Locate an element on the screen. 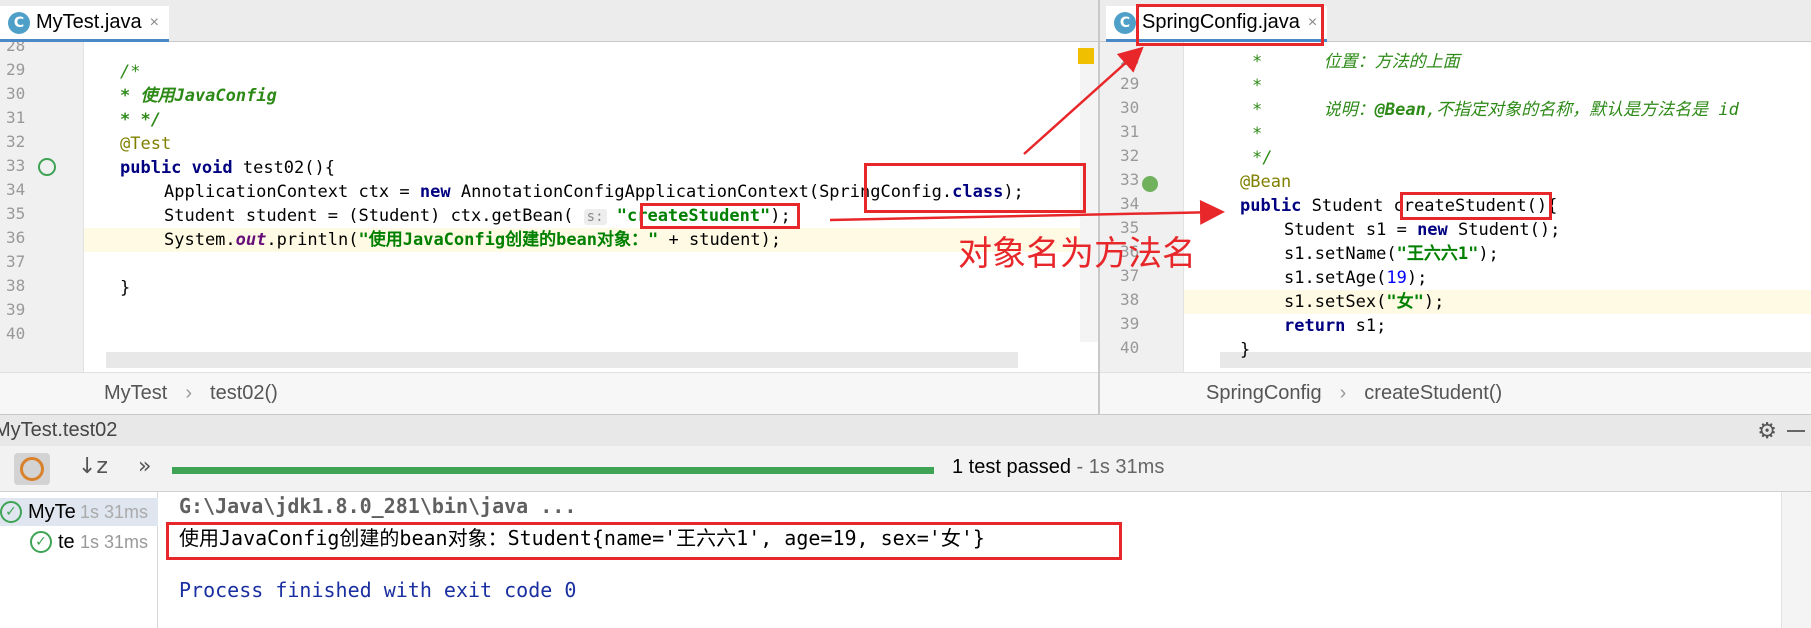 The image size is (1811, 628). annotation-arrows is located at coordinates (1027, 135).